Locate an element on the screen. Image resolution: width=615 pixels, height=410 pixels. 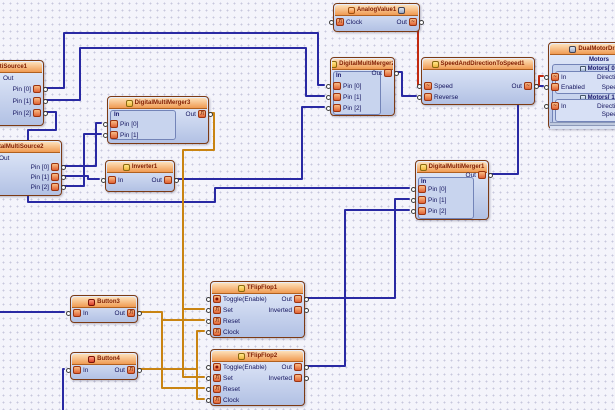
block-button4: Button4 In Out Л is located at coordinates (104, 366).